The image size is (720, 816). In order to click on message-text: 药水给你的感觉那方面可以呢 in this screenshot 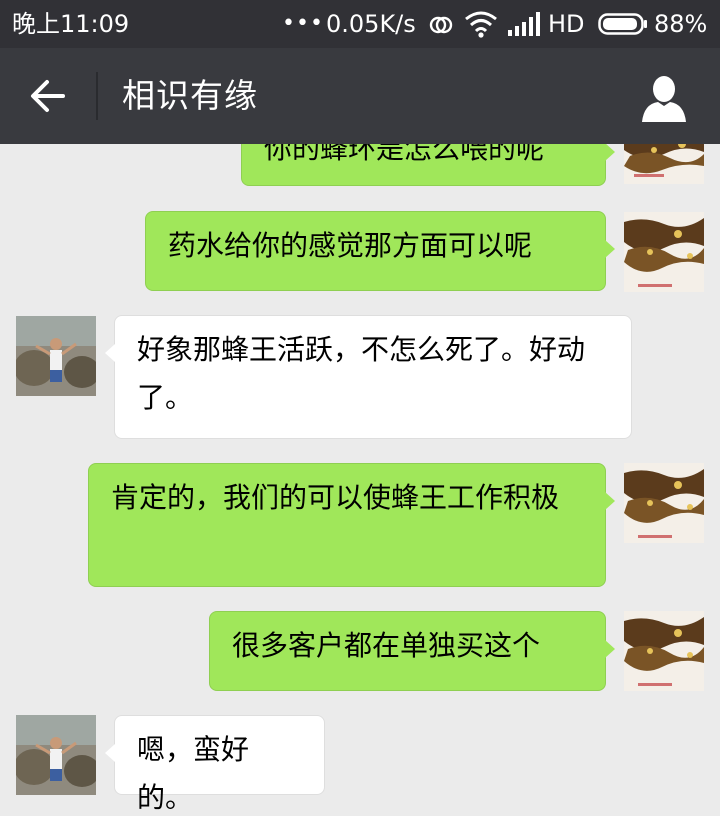, I will do `click(350, 245)`.